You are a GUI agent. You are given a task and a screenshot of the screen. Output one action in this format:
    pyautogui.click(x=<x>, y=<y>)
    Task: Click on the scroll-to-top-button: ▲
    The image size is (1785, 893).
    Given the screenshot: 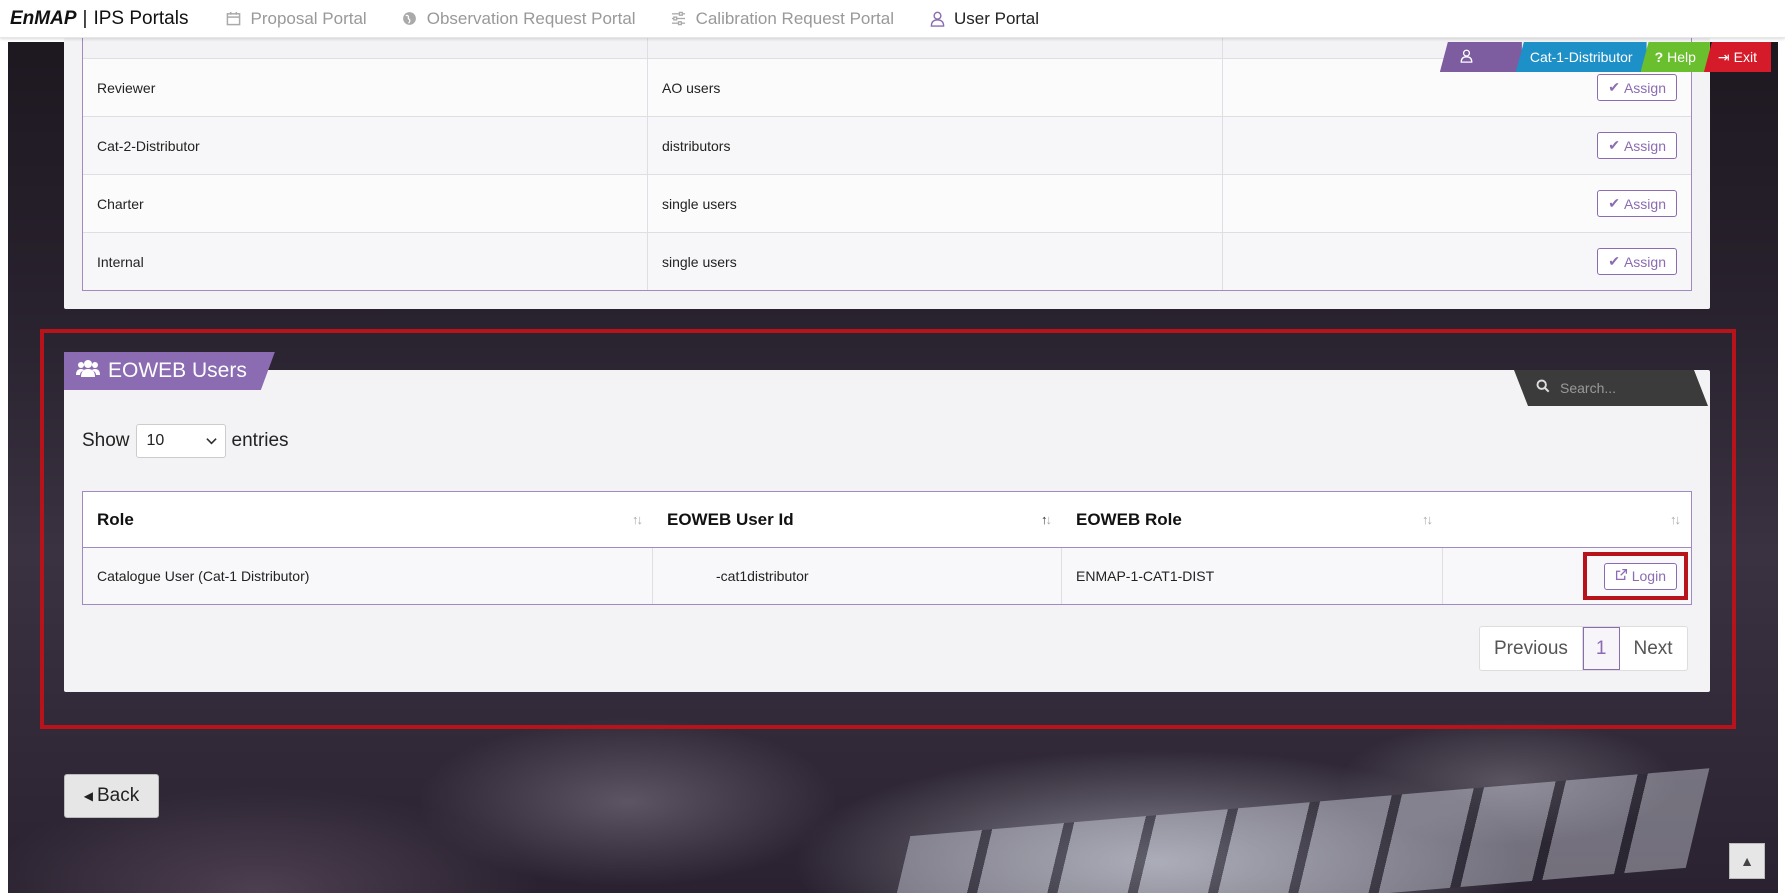 What is the action you would take?
    pyautogui.click(x=1747, y=861)
    